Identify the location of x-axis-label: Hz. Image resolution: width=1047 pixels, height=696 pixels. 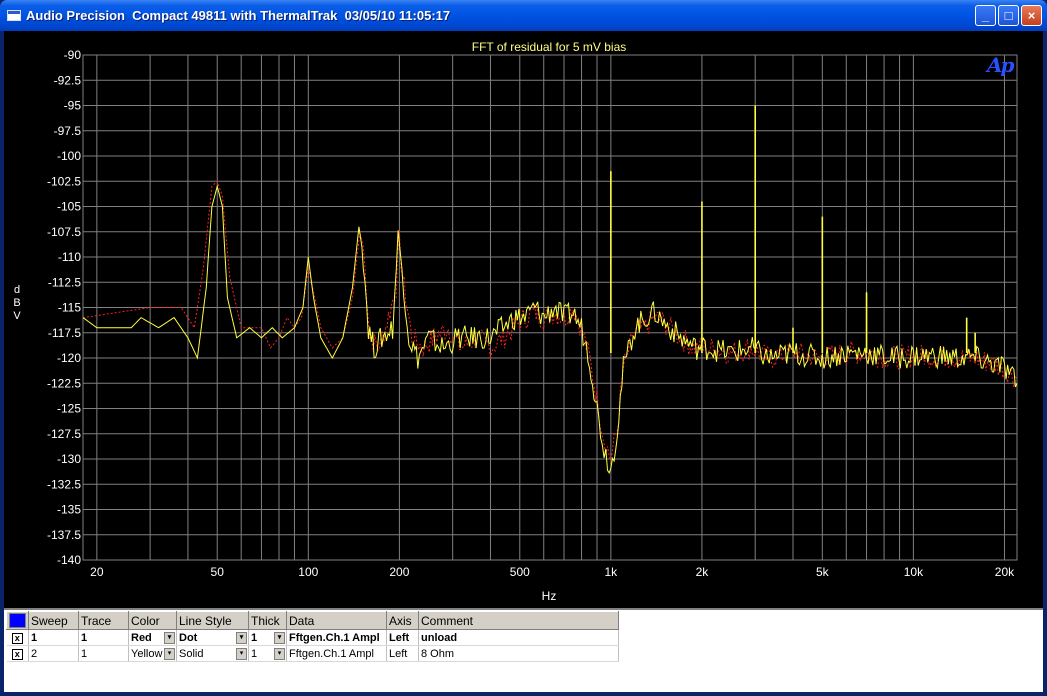
(549, 596).